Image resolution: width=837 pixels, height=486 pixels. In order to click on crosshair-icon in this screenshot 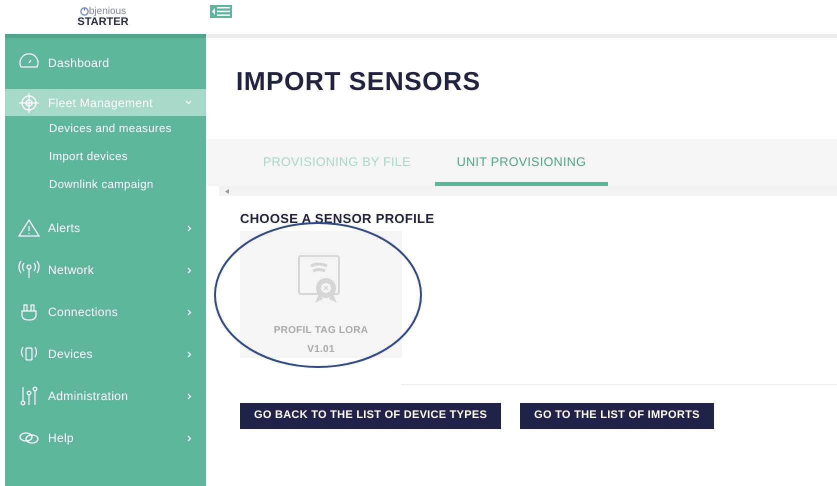, I will do `click(29, 103)`.